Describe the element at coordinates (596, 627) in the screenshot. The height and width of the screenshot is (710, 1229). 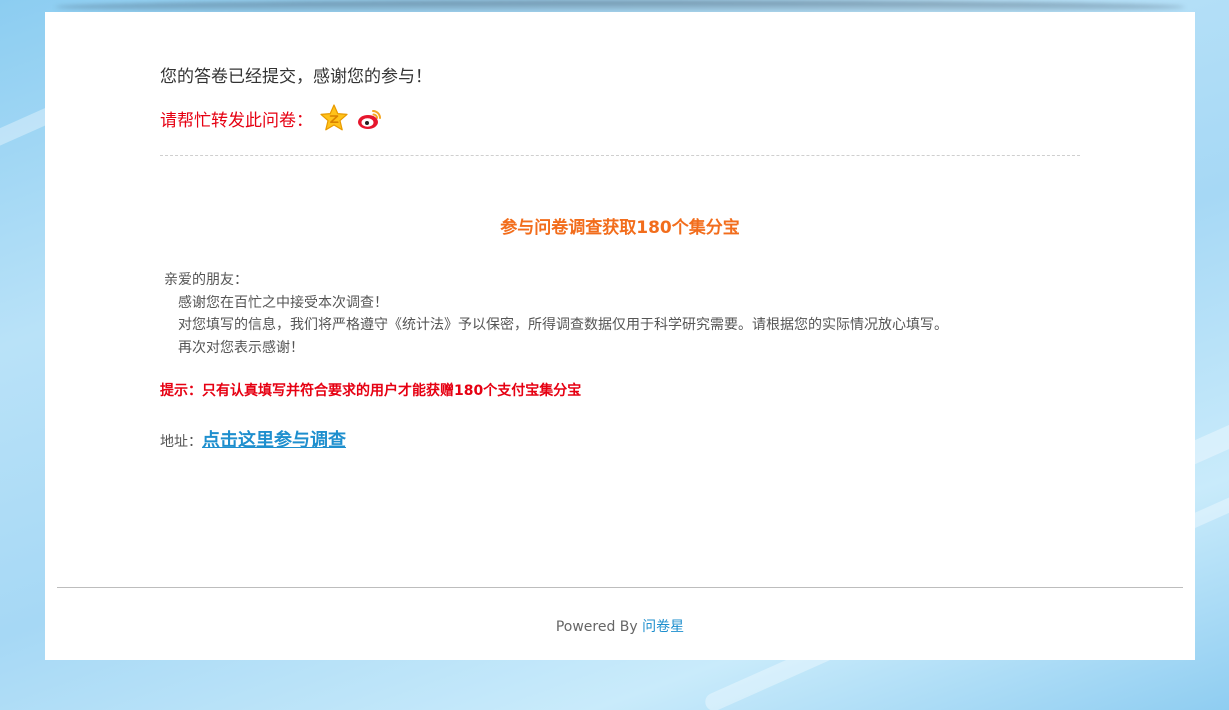
I see `powered-by-text: Powered By` at that location.